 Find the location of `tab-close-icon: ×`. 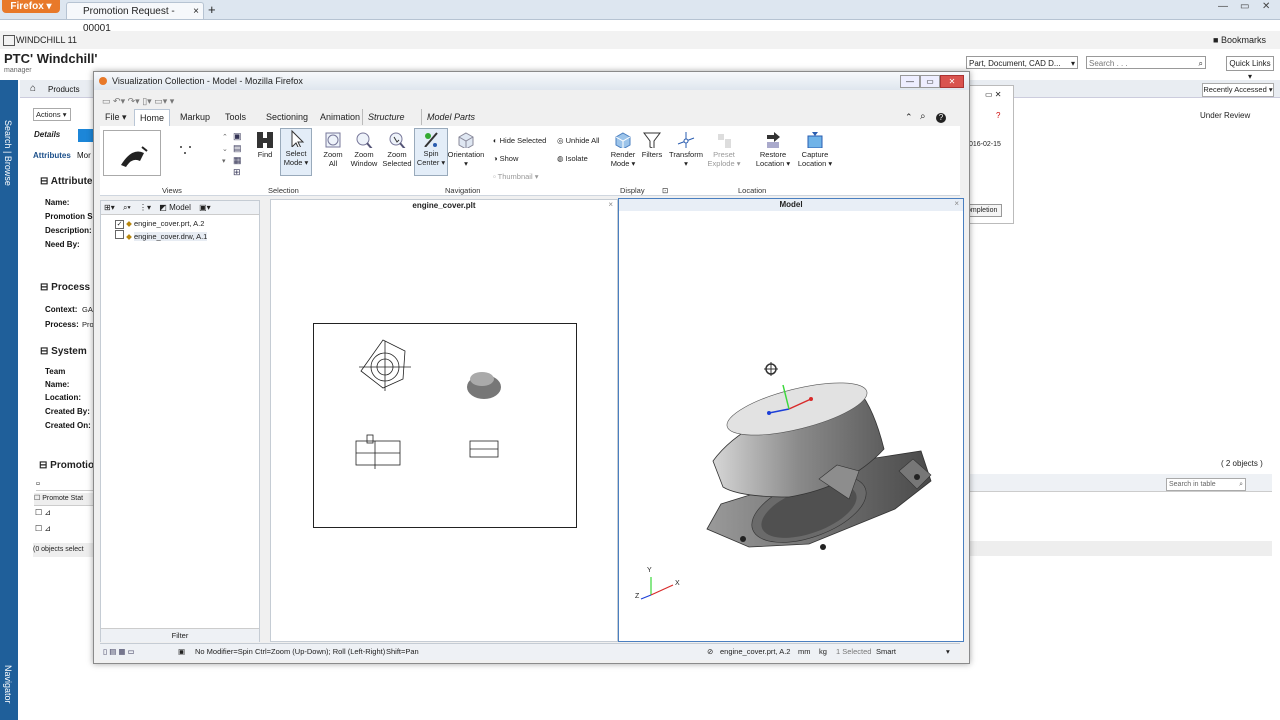

tab-close-icon: × is located at coordinates (196, 11).